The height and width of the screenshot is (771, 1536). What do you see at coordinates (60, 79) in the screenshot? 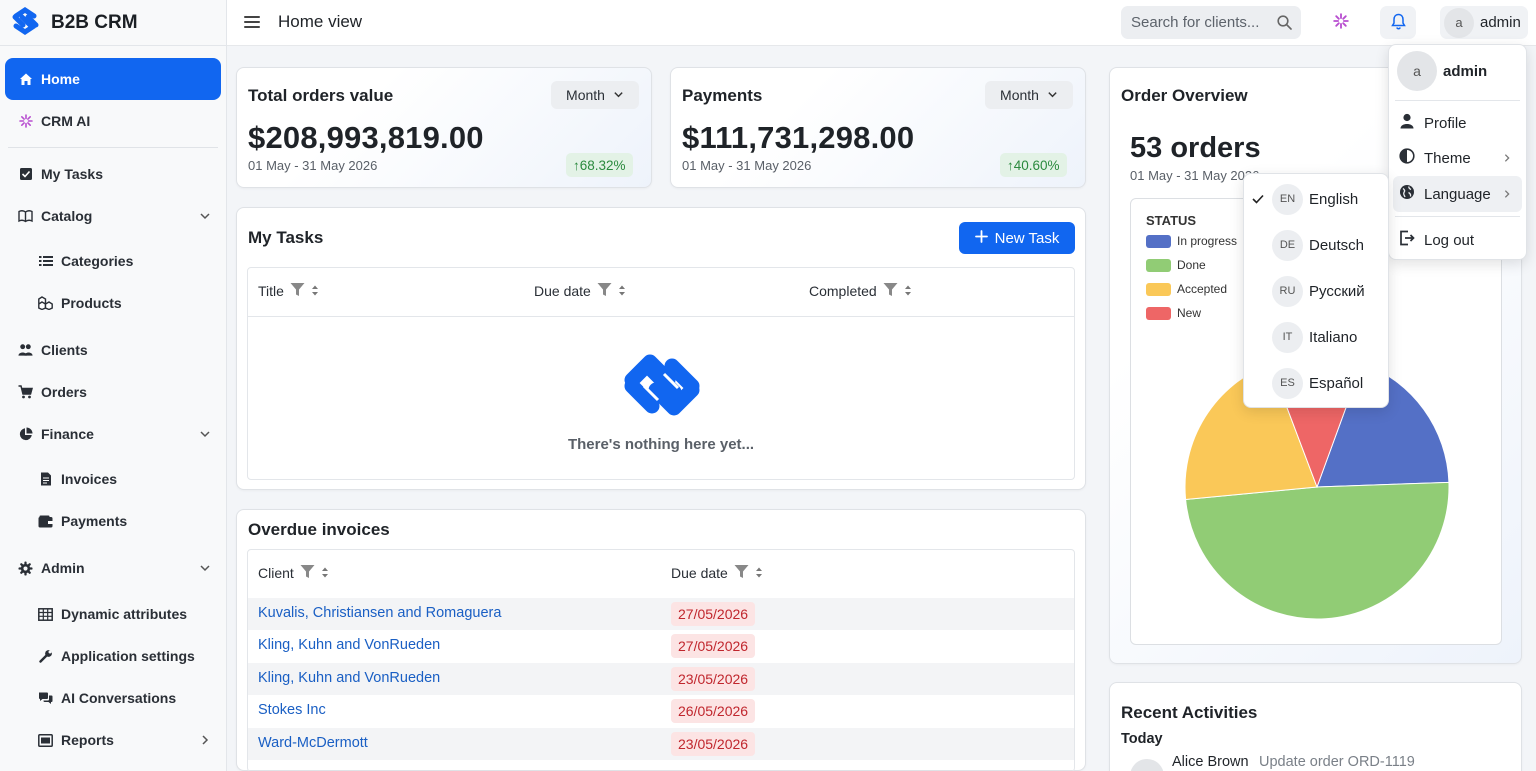
I see `sidebar-item-label: Home` at bounding box center [60, 79].